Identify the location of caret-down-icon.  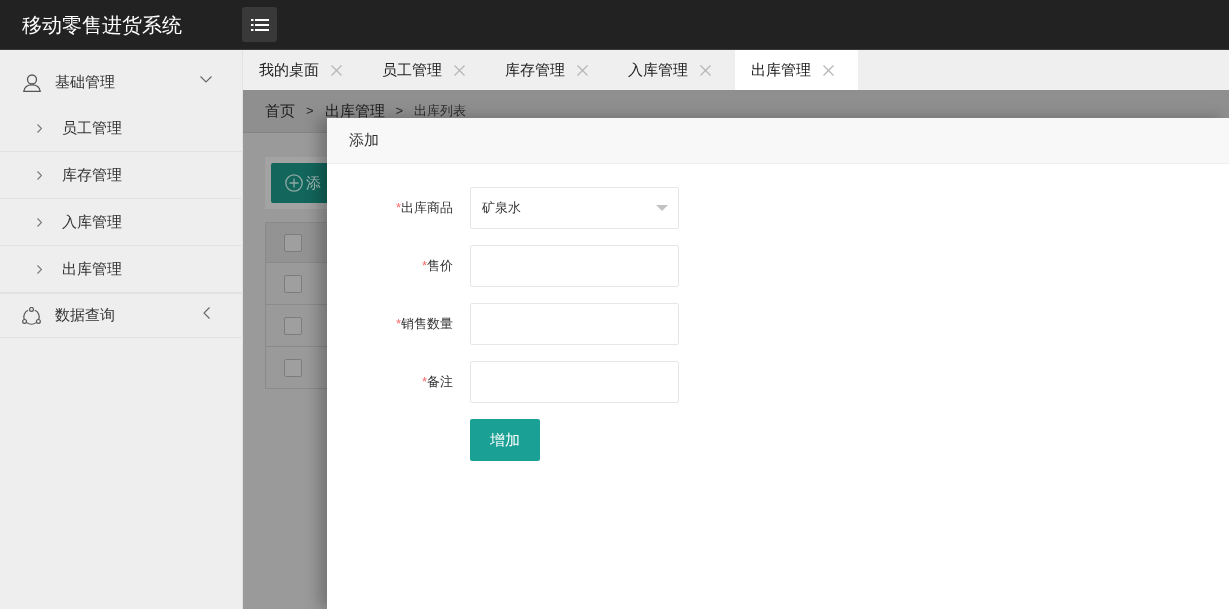
(662, 208).